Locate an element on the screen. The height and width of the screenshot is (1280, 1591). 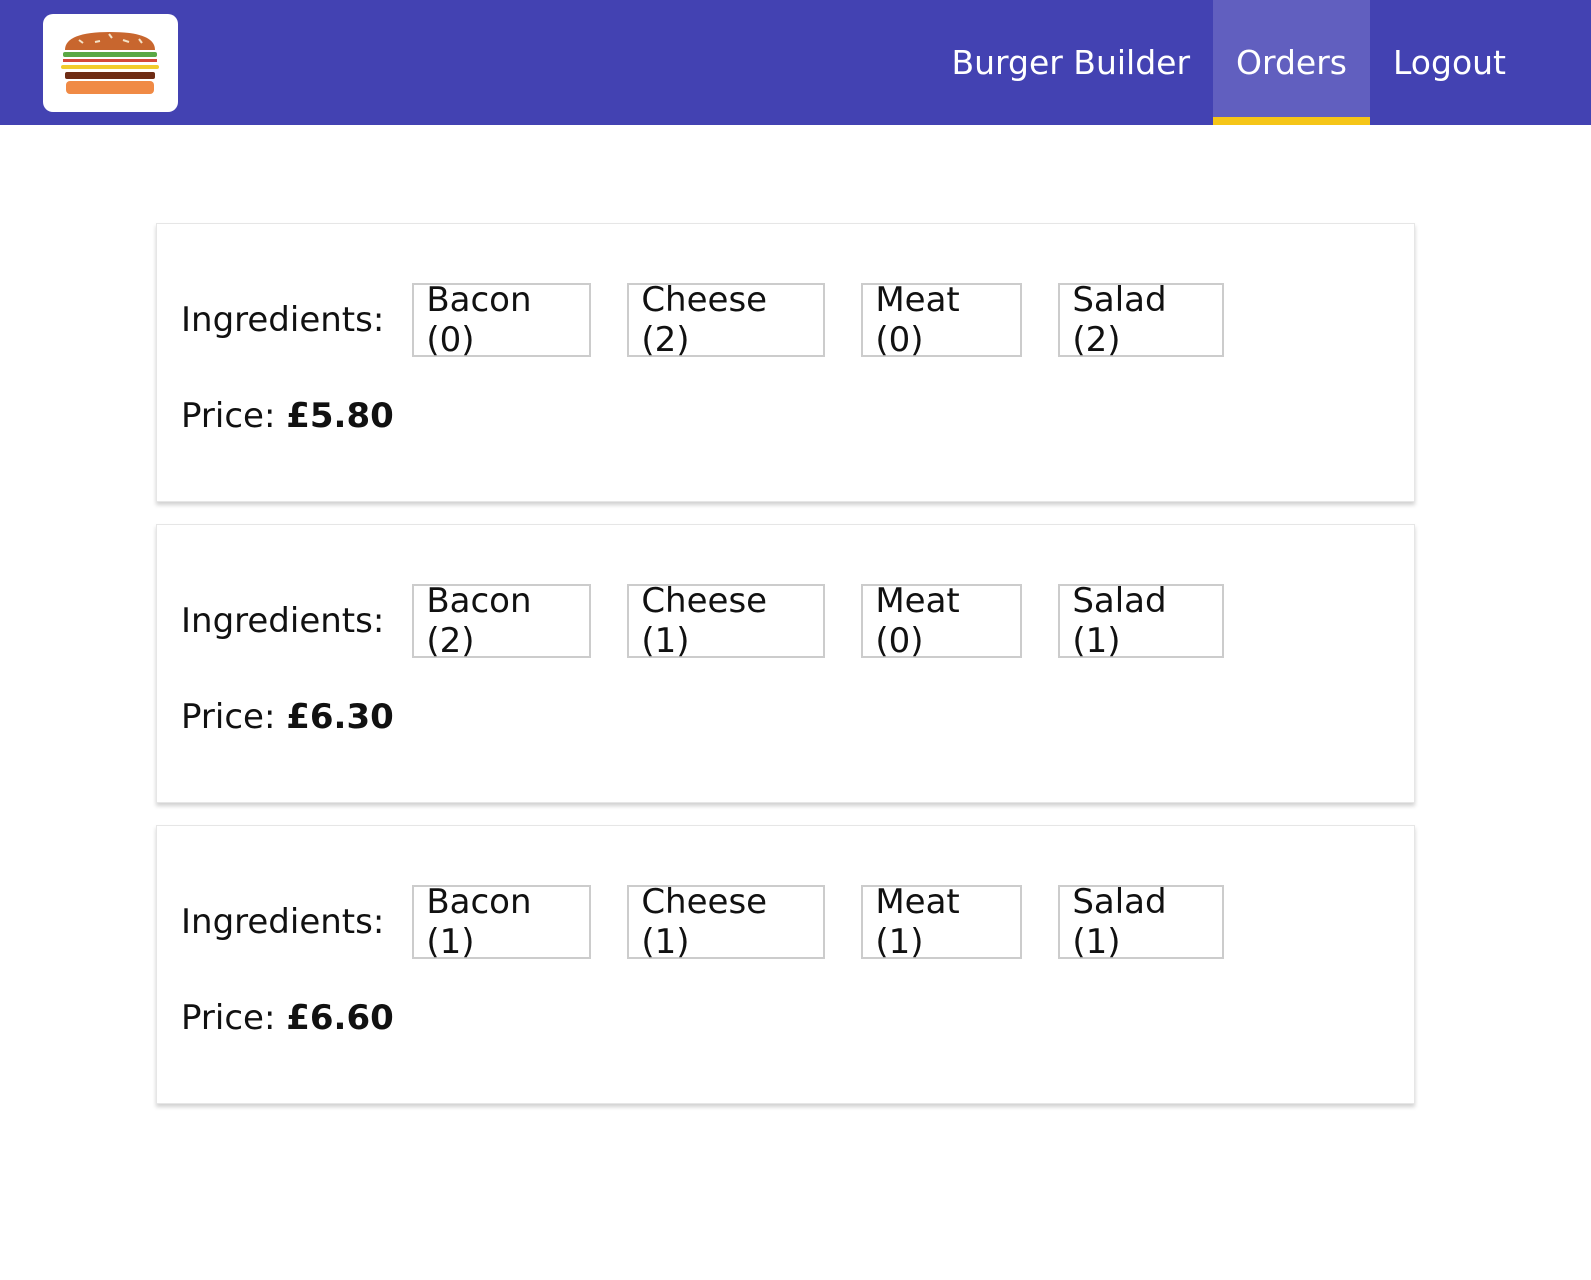
price-row: Price: £6.30 is located at coordinates (287, 717).